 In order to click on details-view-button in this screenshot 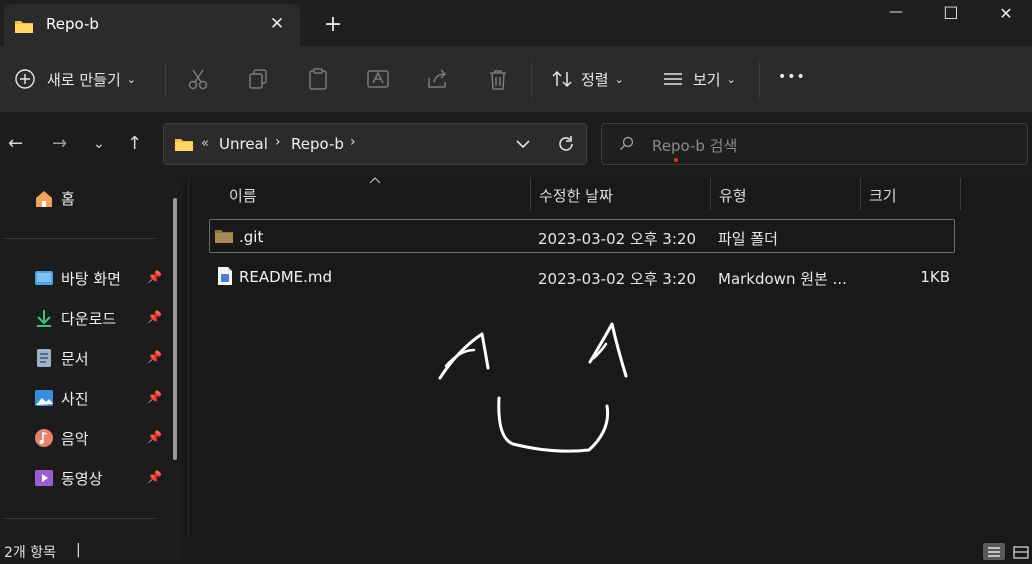, I will do `click(994, 551)`.